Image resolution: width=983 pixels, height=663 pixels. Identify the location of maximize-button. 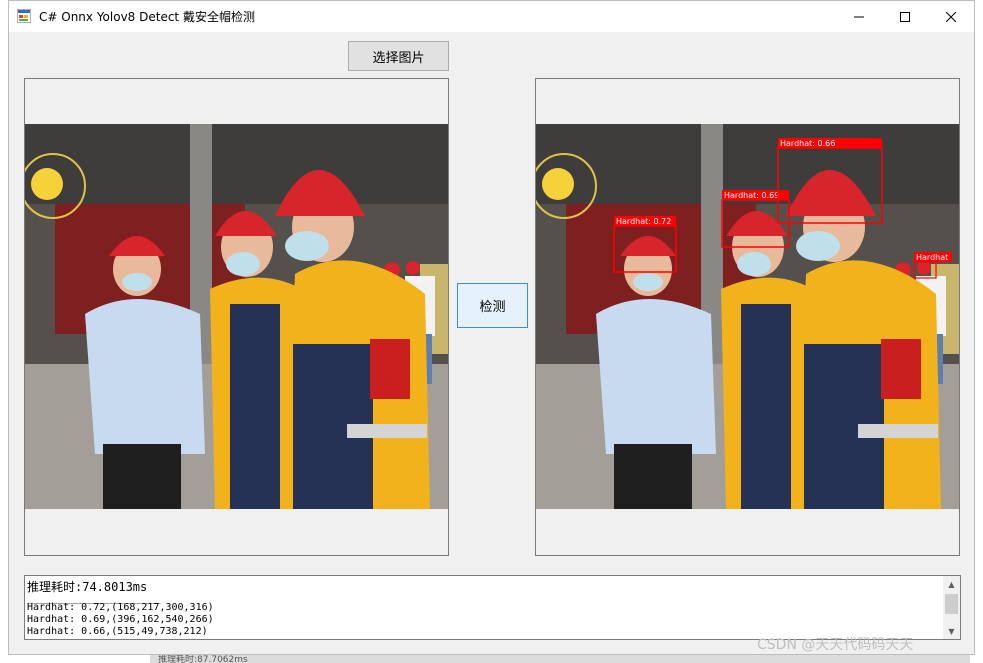
(905, 16).